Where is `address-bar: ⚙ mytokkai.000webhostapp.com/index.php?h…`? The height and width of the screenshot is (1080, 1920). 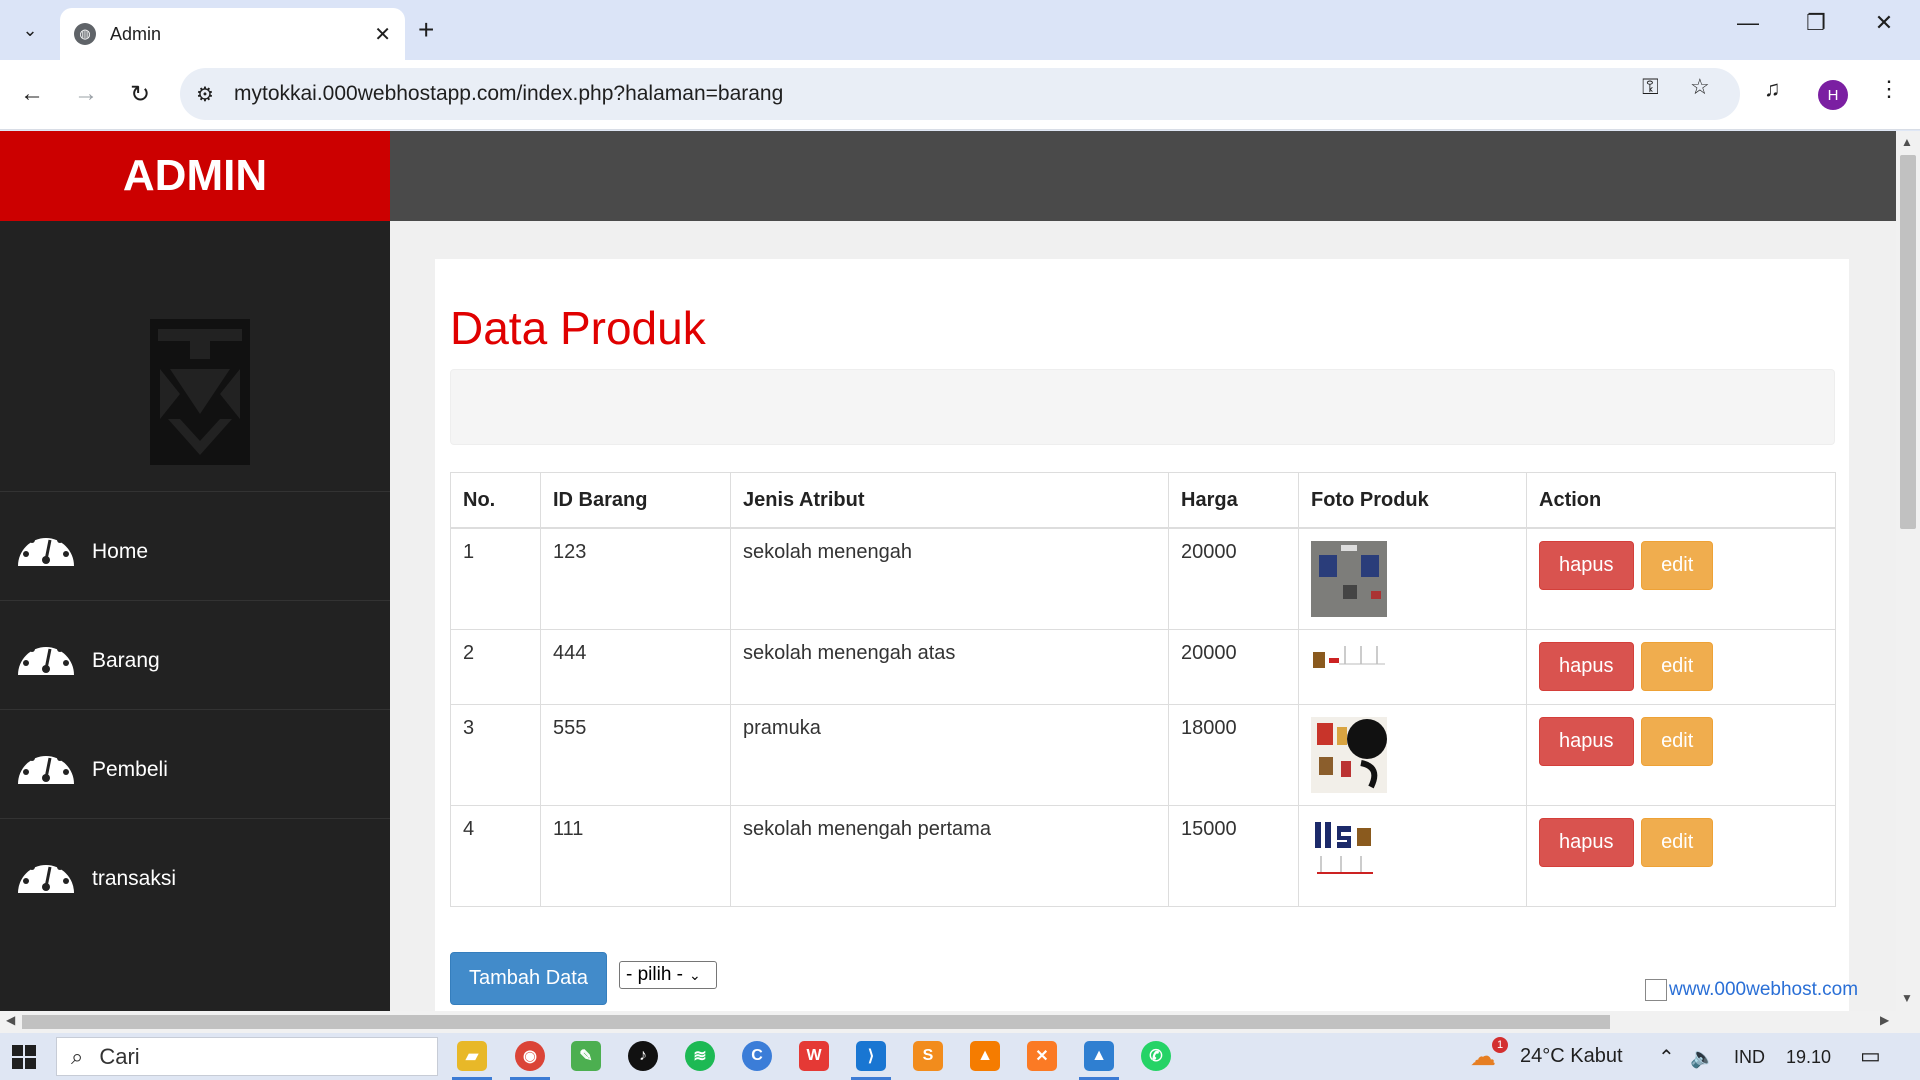
address-bar: ⚙ mytokkai.000webhostapp.com/index.php?h… is located at coordinates (960, 94).